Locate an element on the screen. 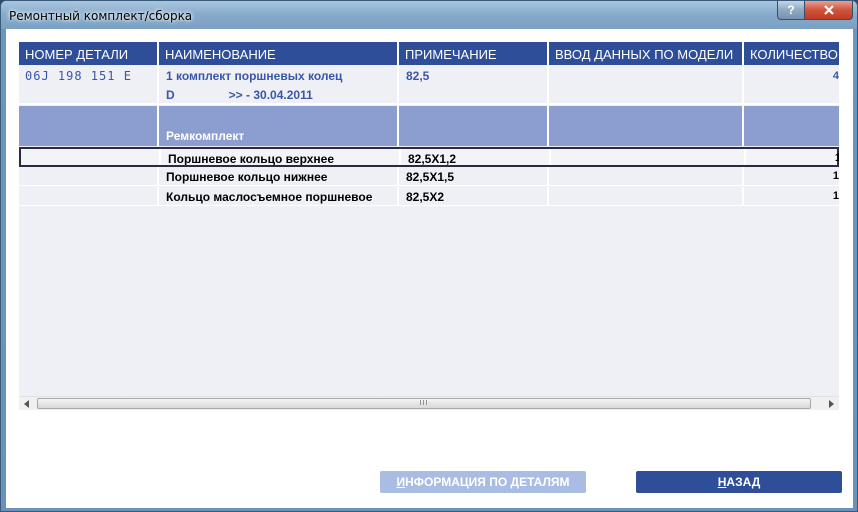 The image size is (858, 512). table-row-item: Поршневое кольцо нижнее 82,5X1,5 1 is located at coordinates (429, 176).